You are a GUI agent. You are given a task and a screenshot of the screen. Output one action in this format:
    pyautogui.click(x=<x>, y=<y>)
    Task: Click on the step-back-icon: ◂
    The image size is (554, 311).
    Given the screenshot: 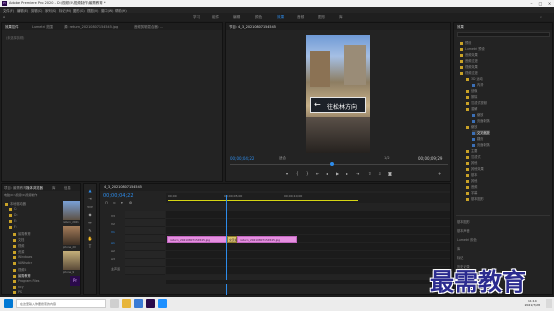 What is the action you would take?
    pyautogui.click(x=327, y=173)
    